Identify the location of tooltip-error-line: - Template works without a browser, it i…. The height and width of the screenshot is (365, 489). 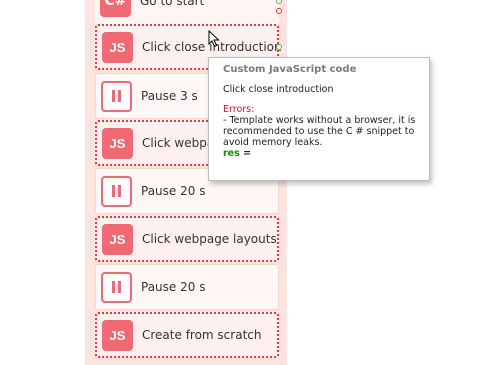
(319, 120).